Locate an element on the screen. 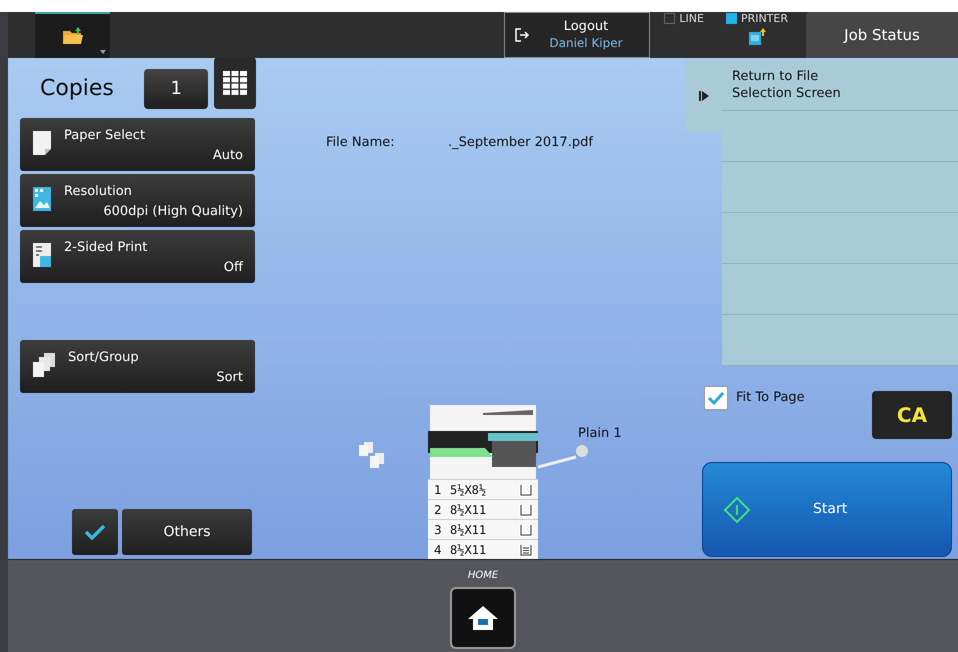  image-icon is located at coordinates (42, 199).